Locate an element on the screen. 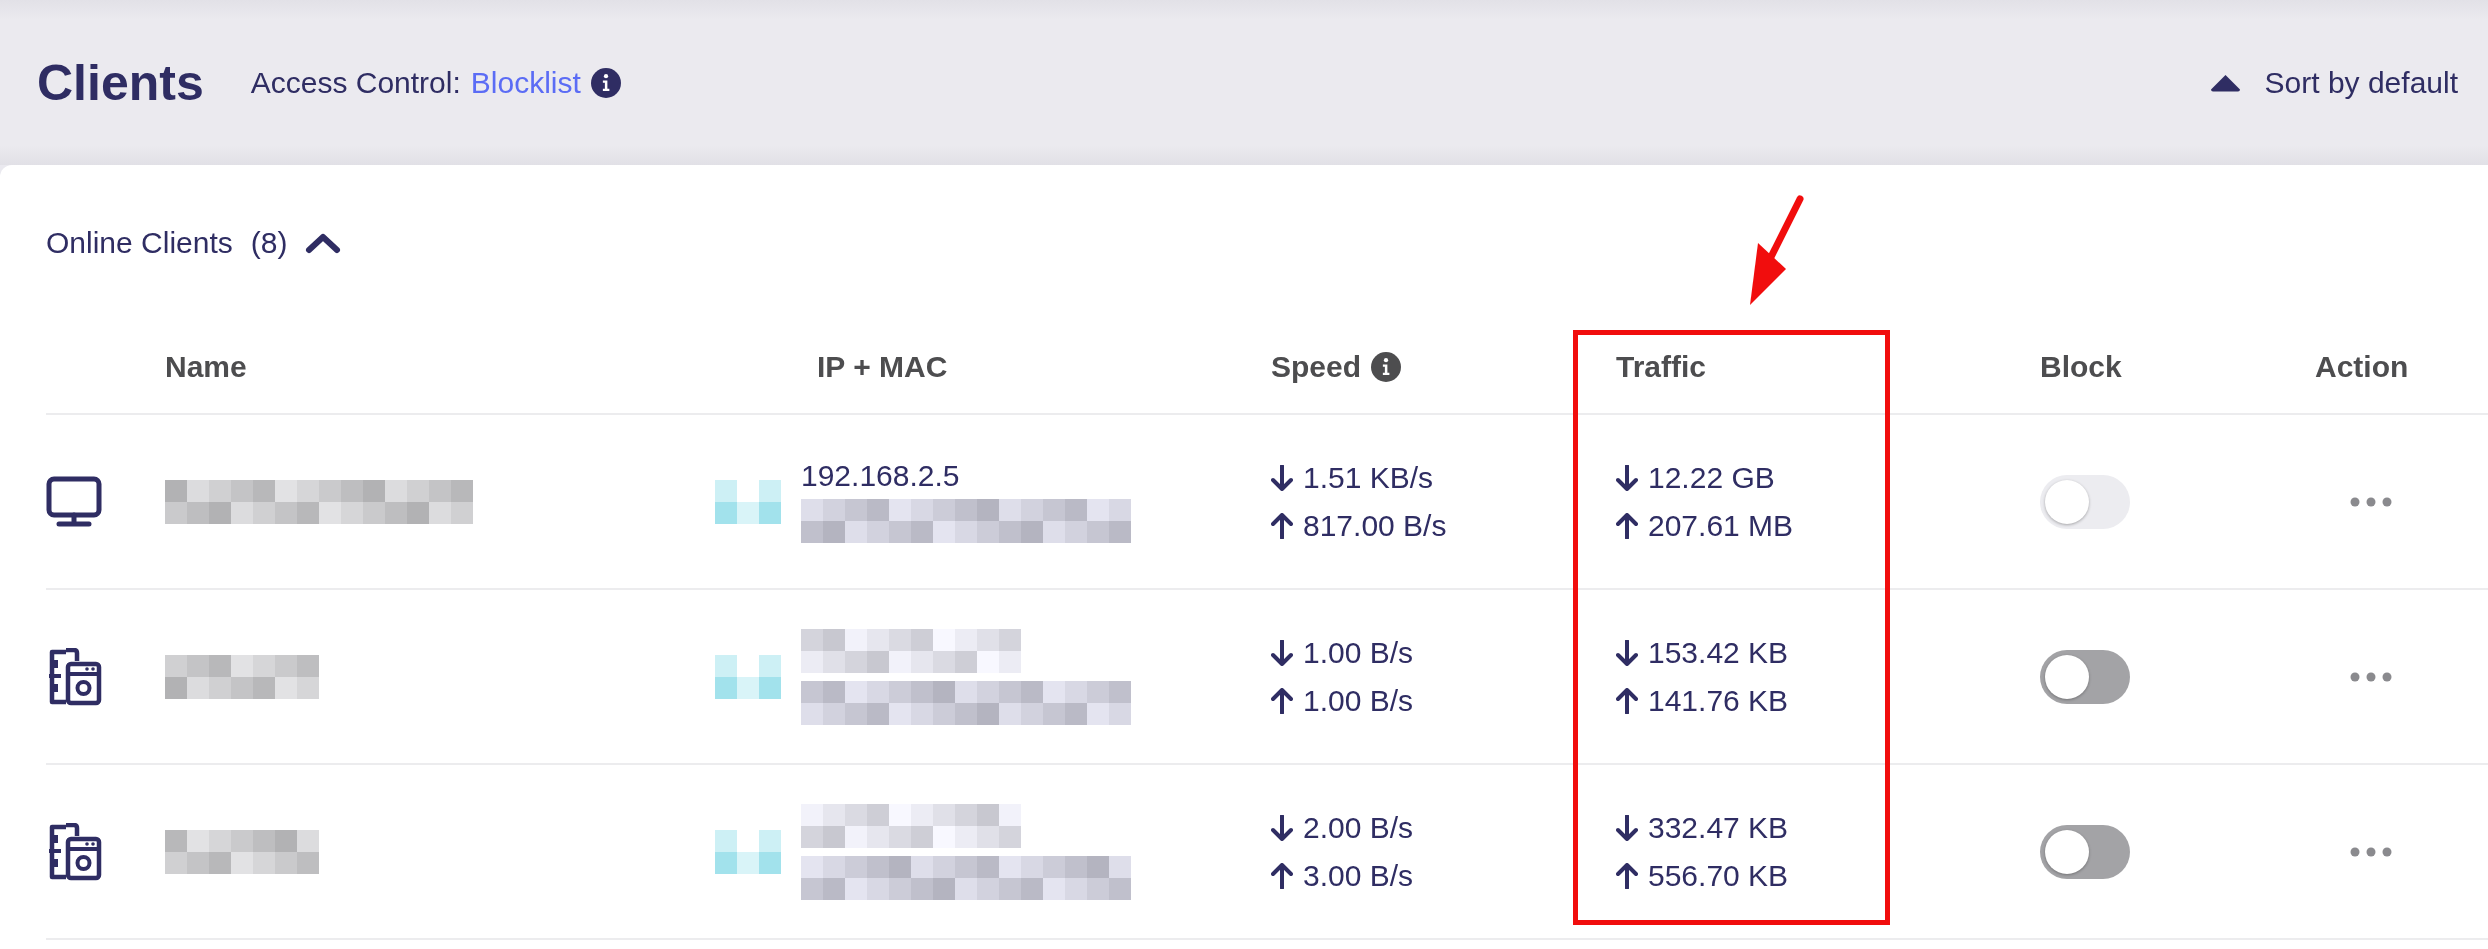 The height and width of the screenshot is (949, 2488). speed-value: 3.00 B/s is located at coordinates (1358, 875).